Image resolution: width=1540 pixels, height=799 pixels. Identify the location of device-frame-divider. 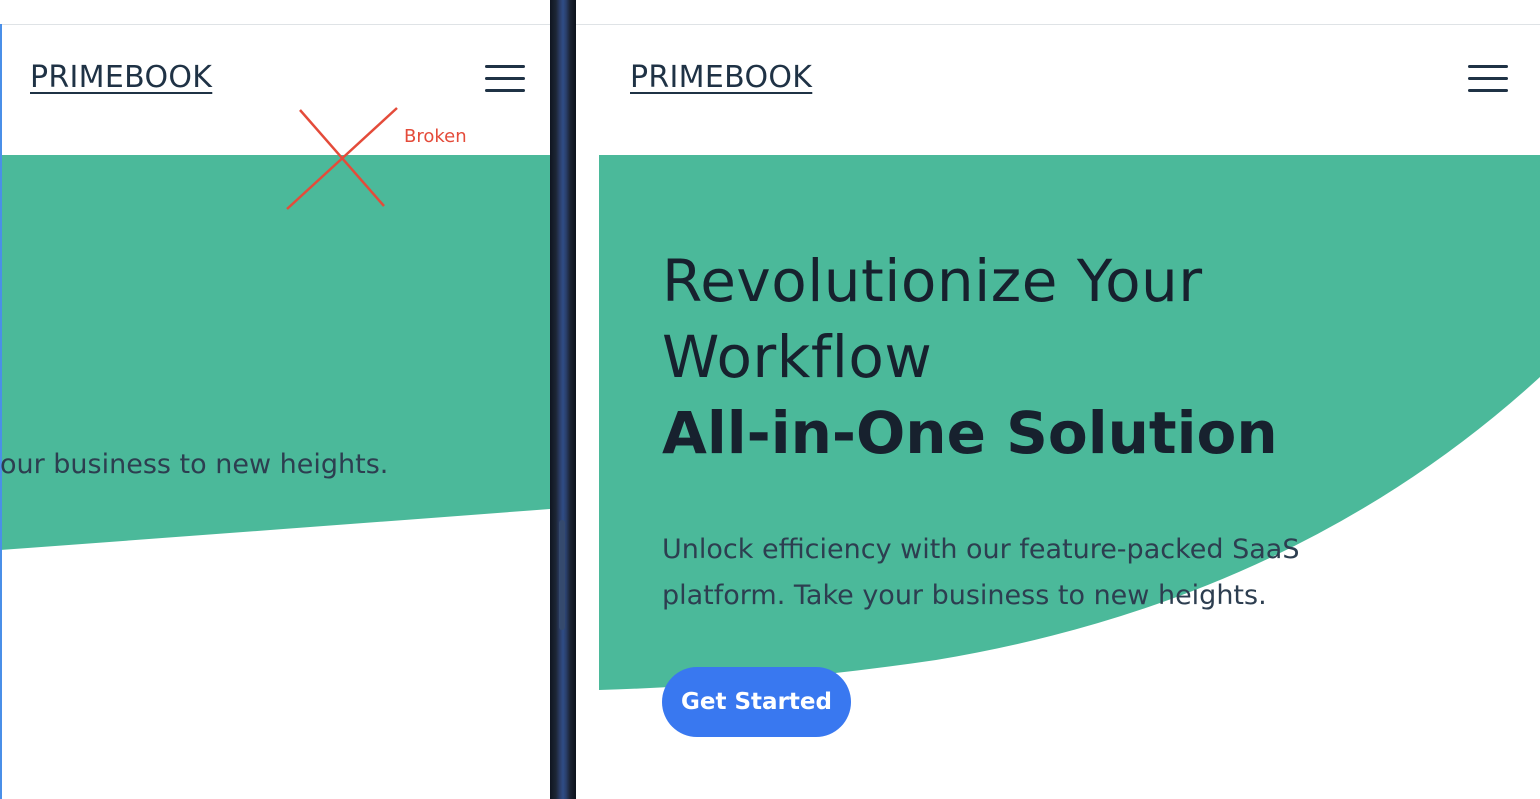
(563, 399).